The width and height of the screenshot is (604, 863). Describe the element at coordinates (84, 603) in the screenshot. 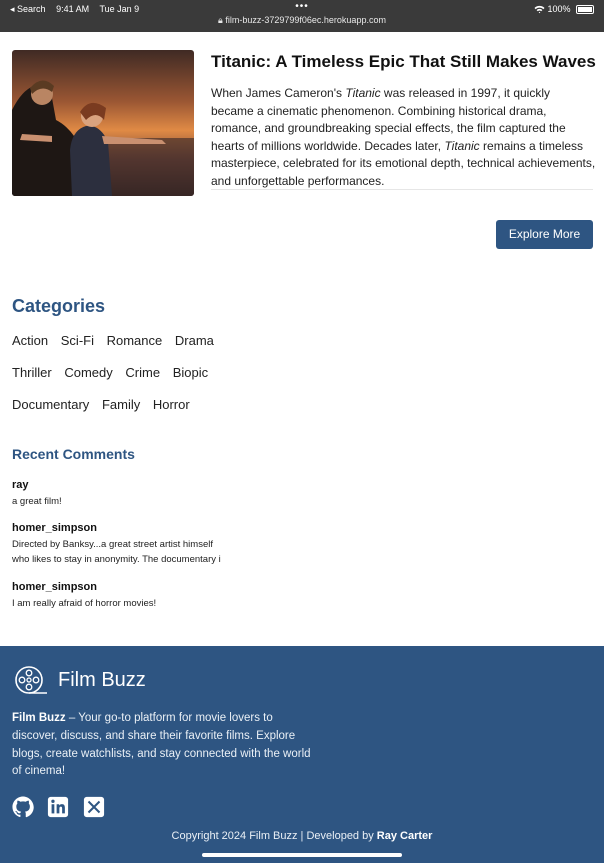

I see `comment-text: I am really afraid of horror movies!` at that location.